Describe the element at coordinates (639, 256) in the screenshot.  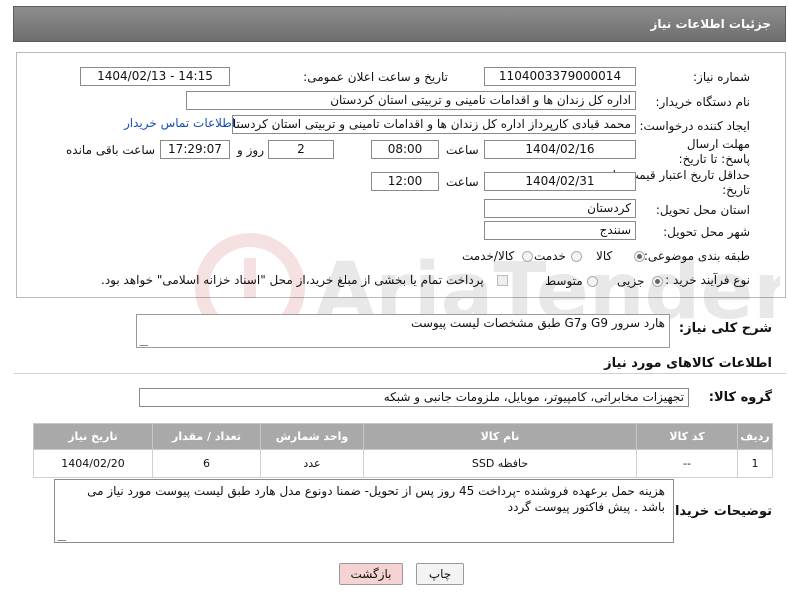
I see `category-radio-goods` at that location.